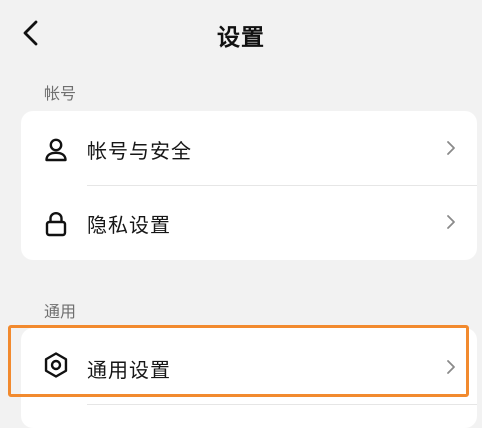  I want to click on page-title: 设置, so click(241, 38).